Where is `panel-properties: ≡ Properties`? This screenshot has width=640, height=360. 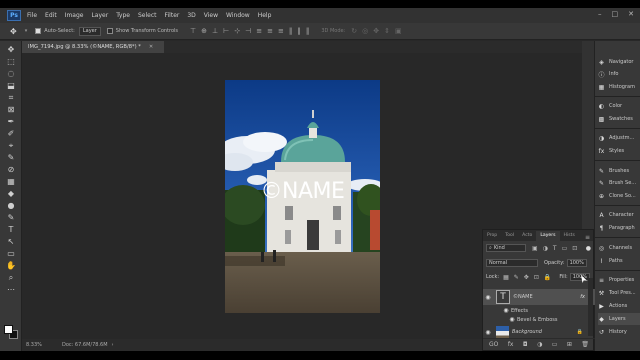
panel-properties: ≡ Properties is located at coordinates (619, 280).